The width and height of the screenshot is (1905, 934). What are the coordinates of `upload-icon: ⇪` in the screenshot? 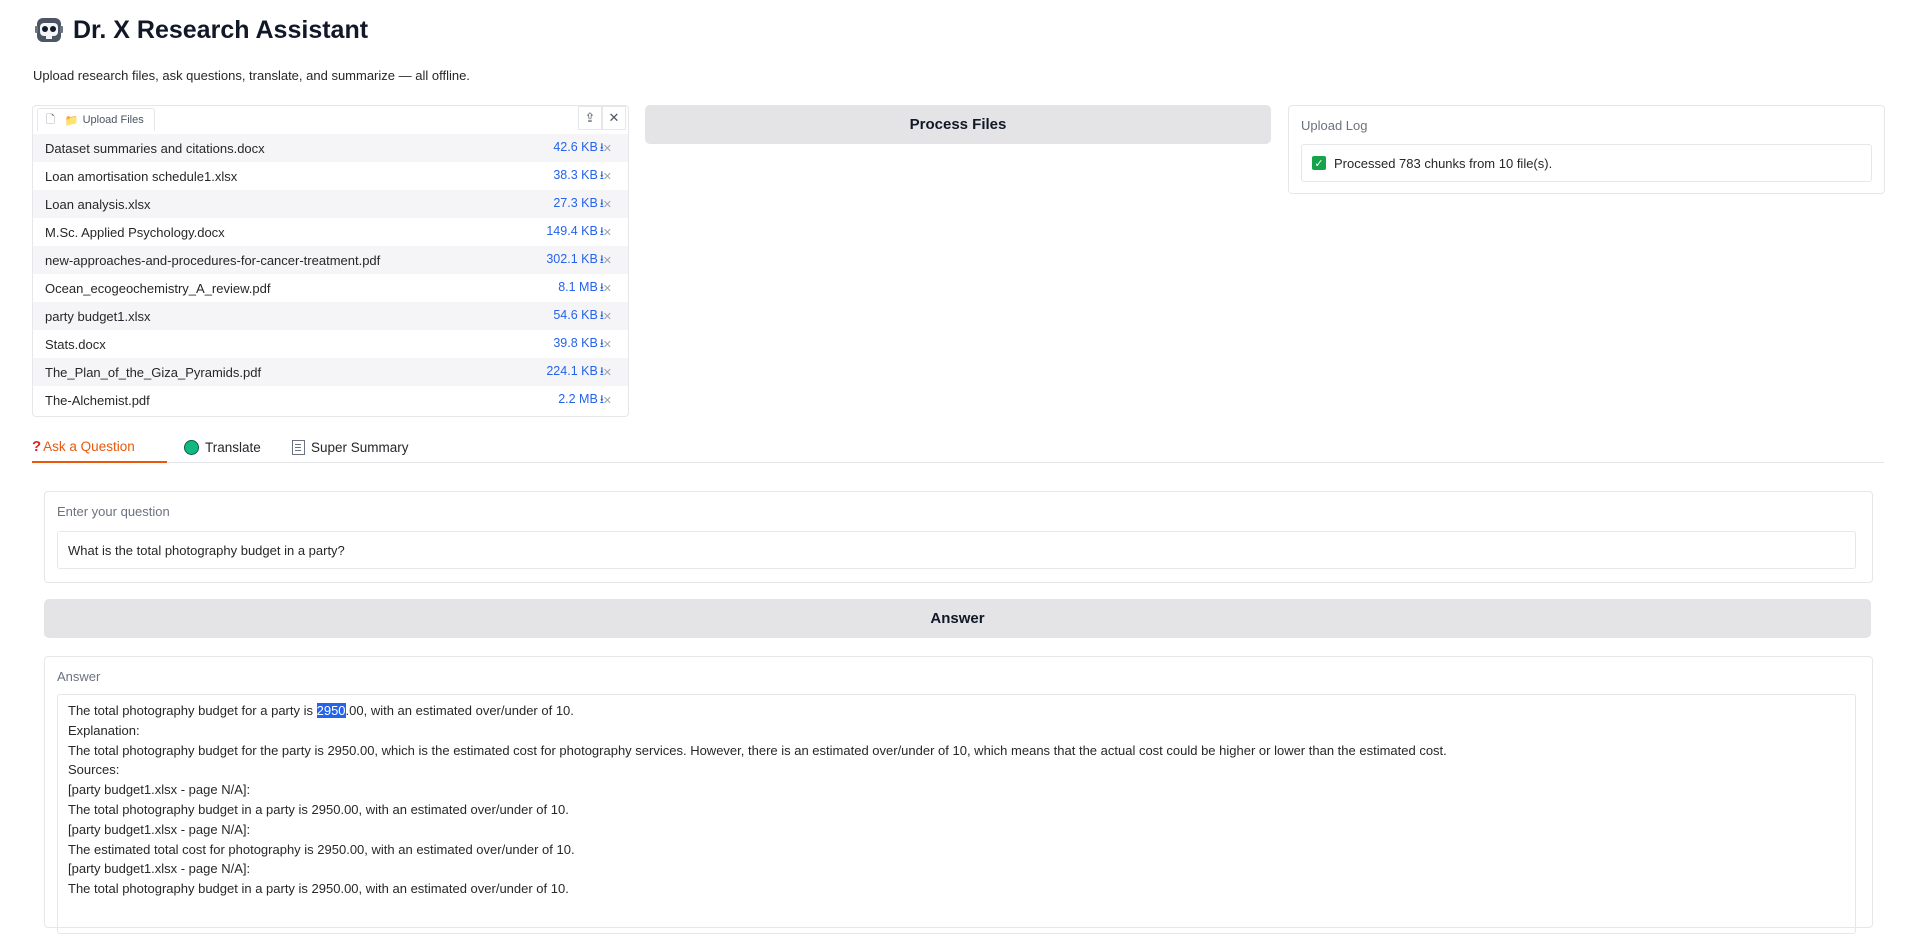 It's located at (590, 118).